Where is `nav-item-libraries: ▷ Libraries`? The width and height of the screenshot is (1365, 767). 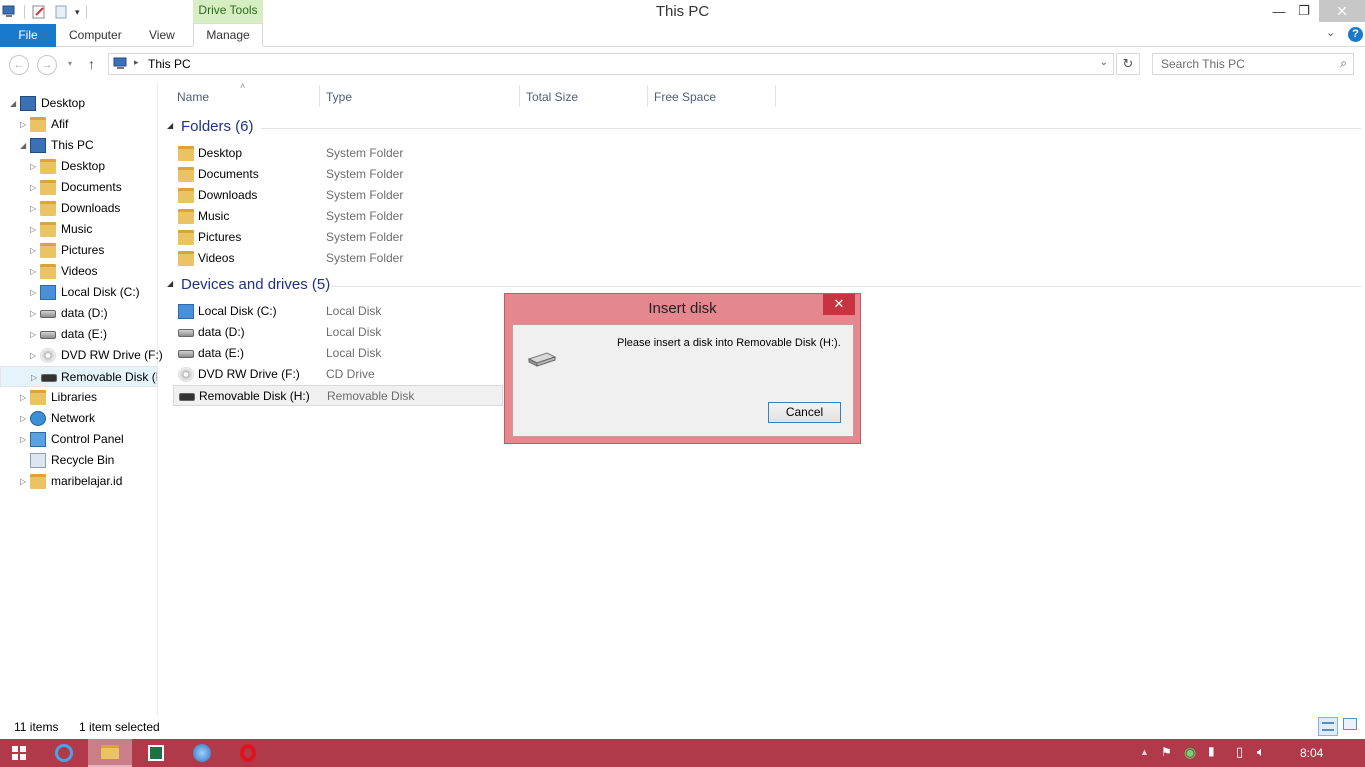 nav-item-libraries: ▷ Libraries is located at coordinates (79, 397).